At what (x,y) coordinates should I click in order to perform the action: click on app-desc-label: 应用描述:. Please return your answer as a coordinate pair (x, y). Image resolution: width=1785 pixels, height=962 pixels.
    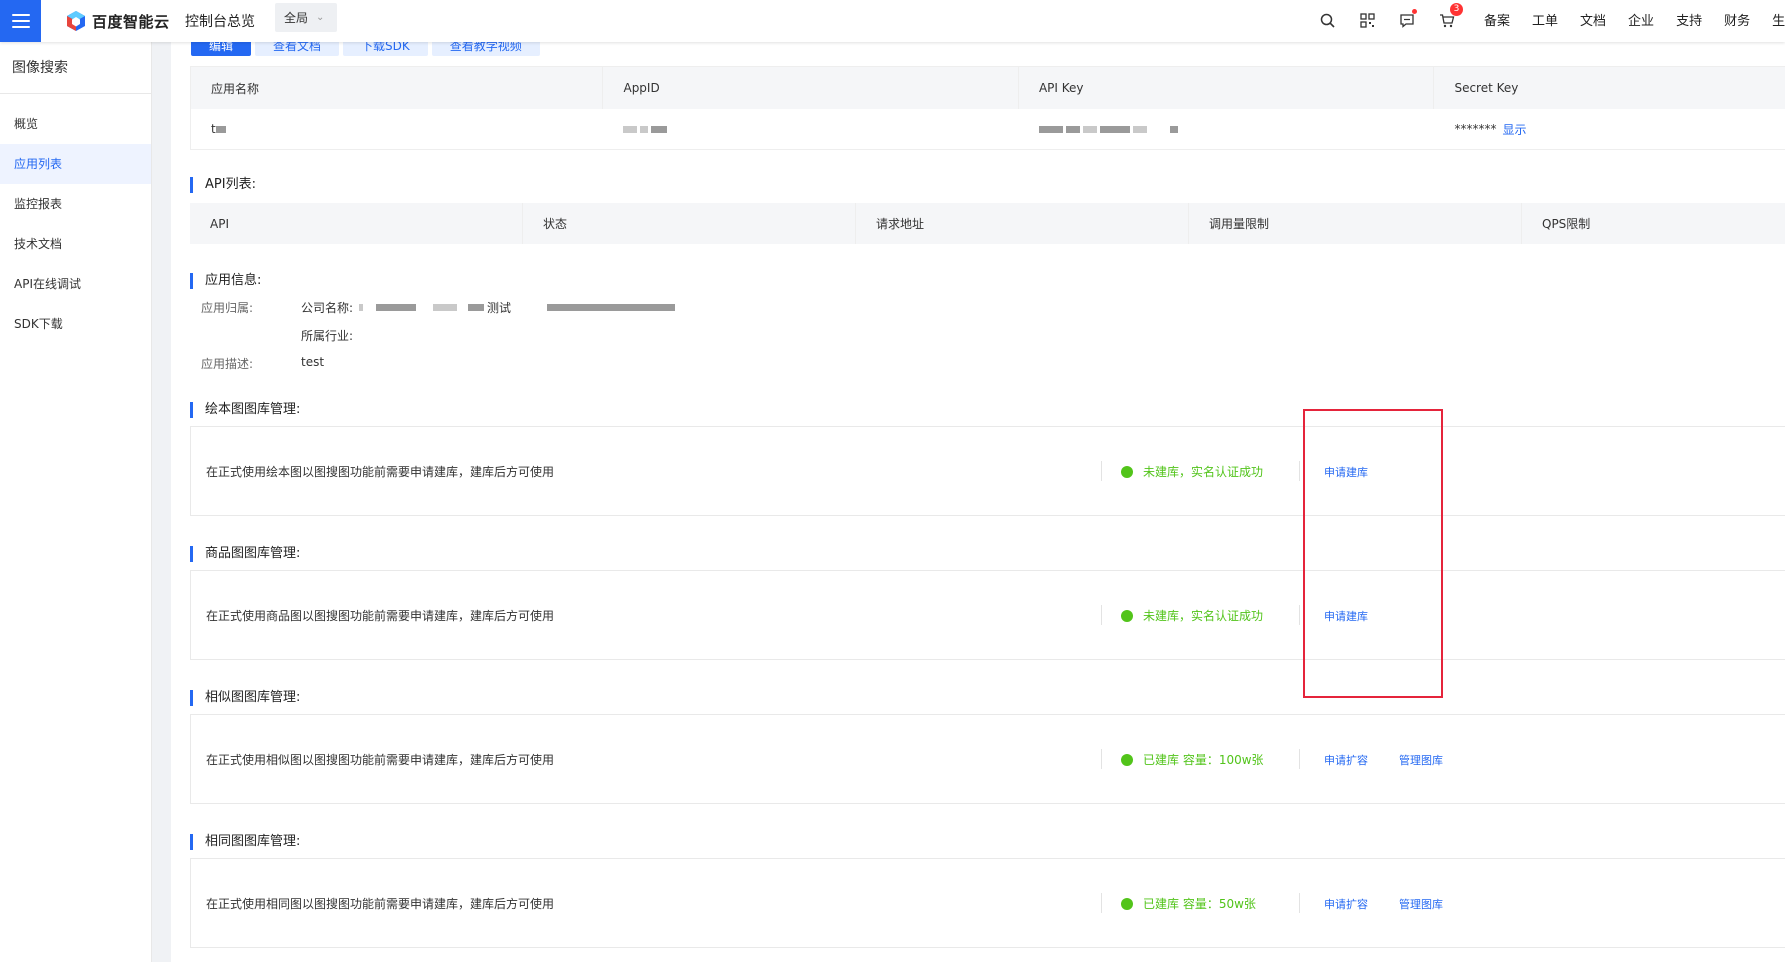
    Looking at the image, I should click on (227, 364).